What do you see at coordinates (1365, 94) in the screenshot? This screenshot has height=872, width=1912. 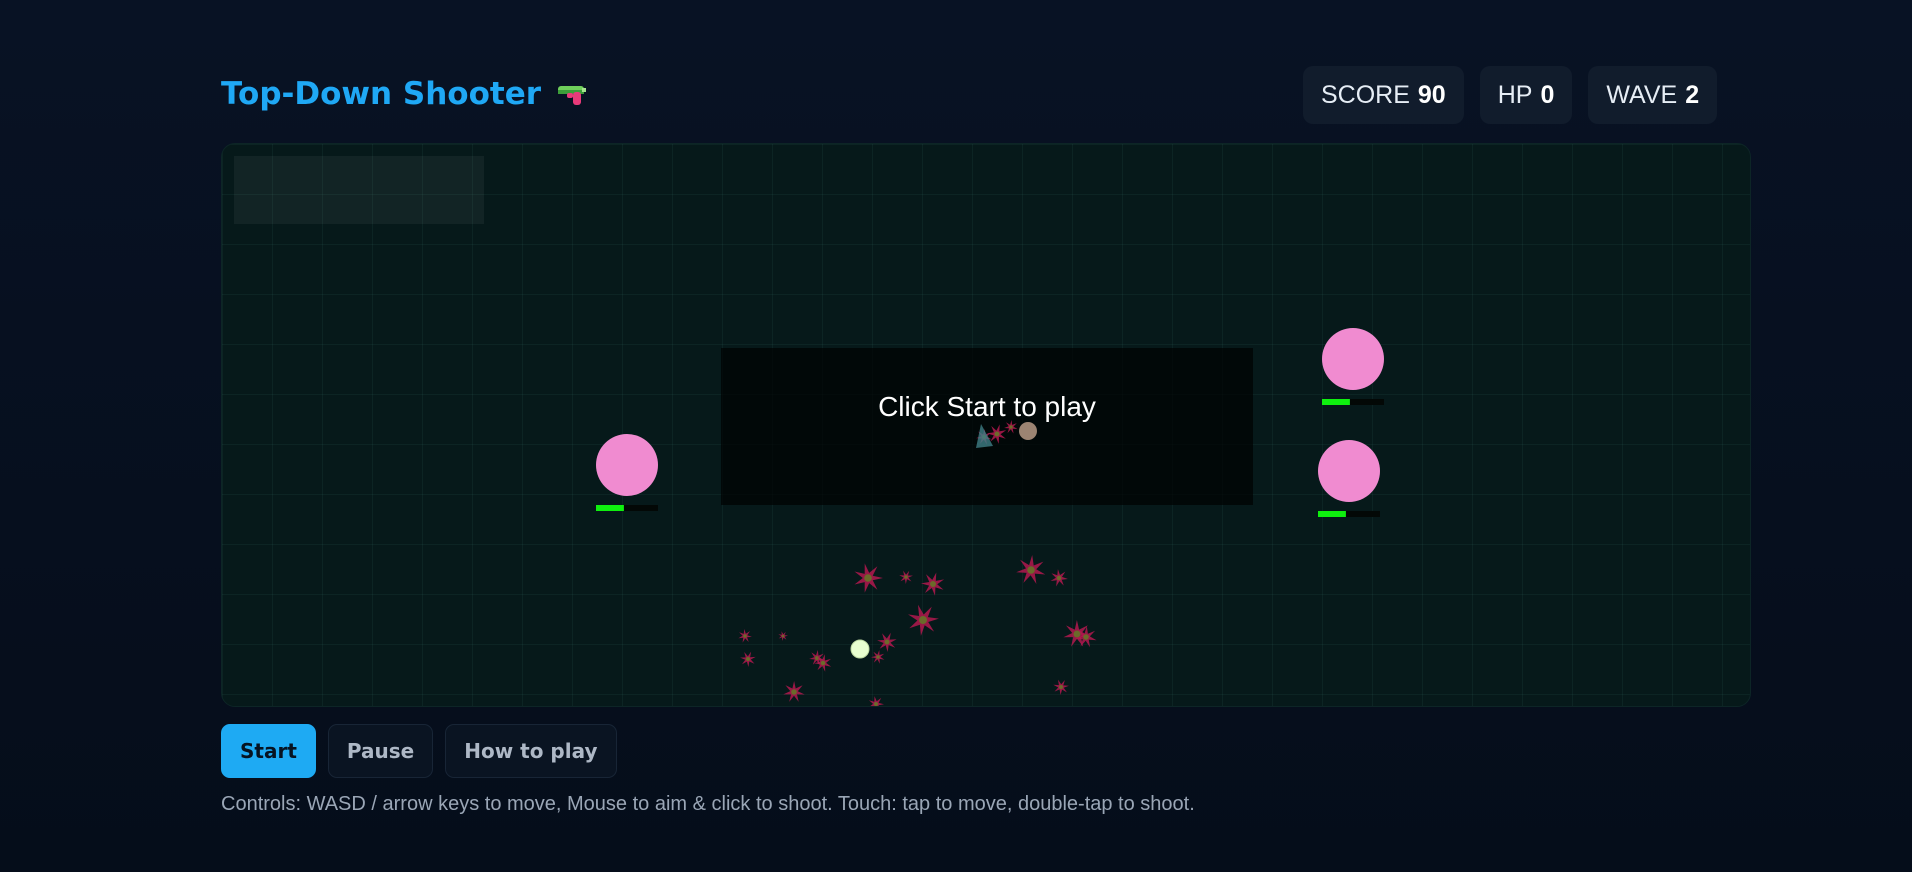 I see `score-label: SCORE` at bounding box center [1365, 94].